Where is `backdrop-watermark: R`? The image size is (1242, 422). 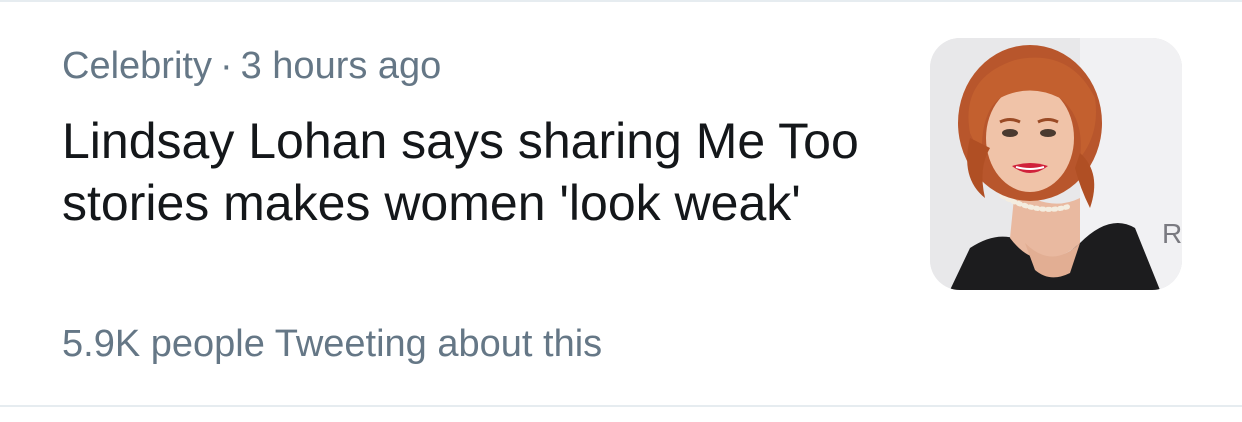
backdrop-watermark: R is located at coordinates (1172, 233).